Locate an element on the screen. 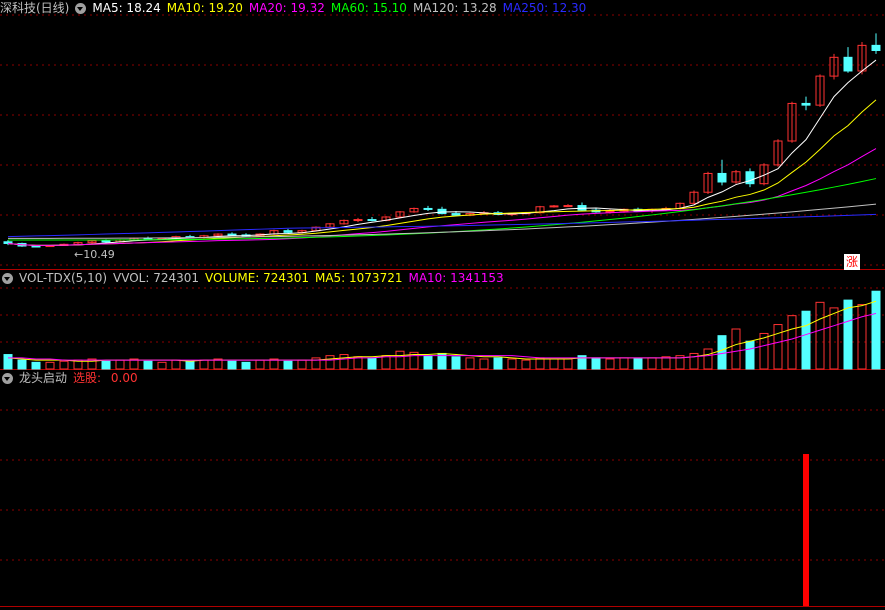 This screenshot has height=610, width=885. ma250-line is located at coordinates (442, 225).